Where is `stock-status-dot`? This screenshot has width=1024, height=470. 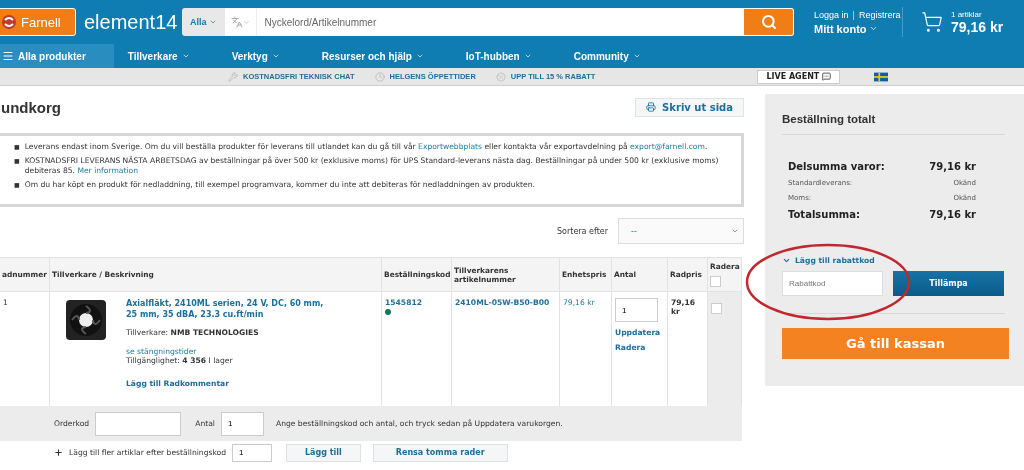 stock-status-dot is located at coordinates (388, 312).